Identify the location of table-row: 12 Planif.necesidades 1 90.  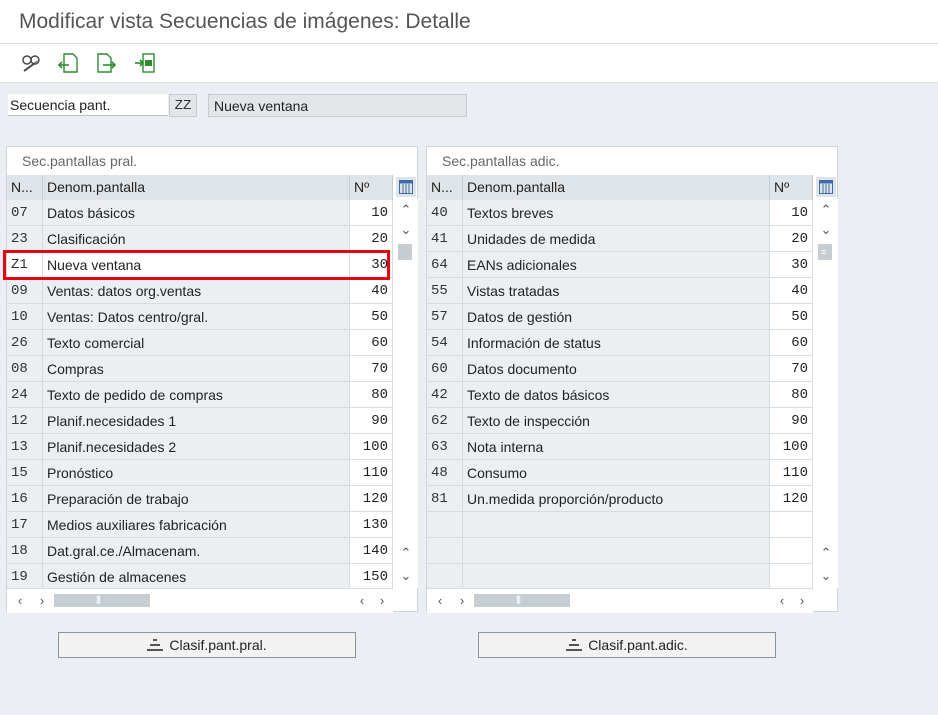
(200, 421).